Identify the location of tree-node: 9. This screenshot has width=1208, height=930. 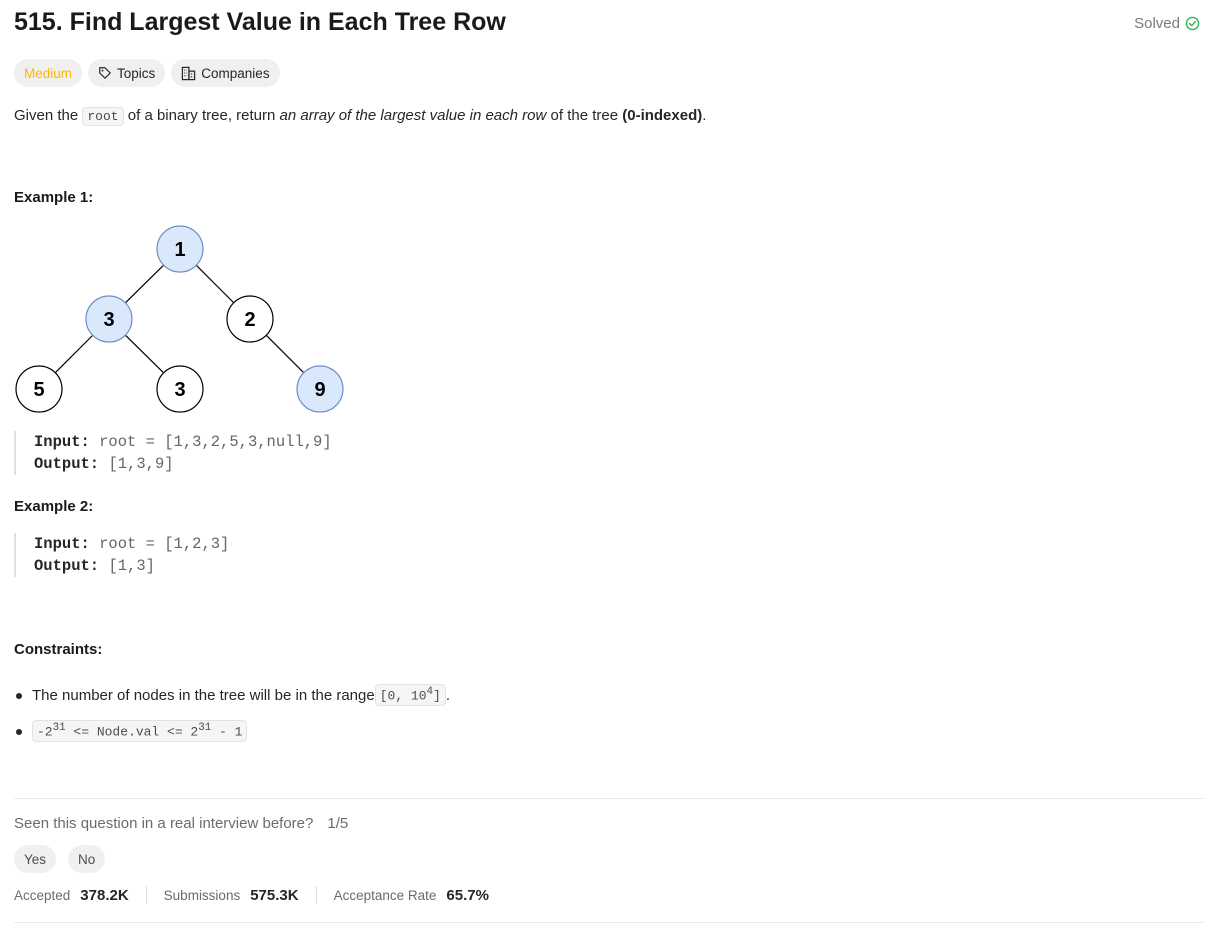
(320, 389).